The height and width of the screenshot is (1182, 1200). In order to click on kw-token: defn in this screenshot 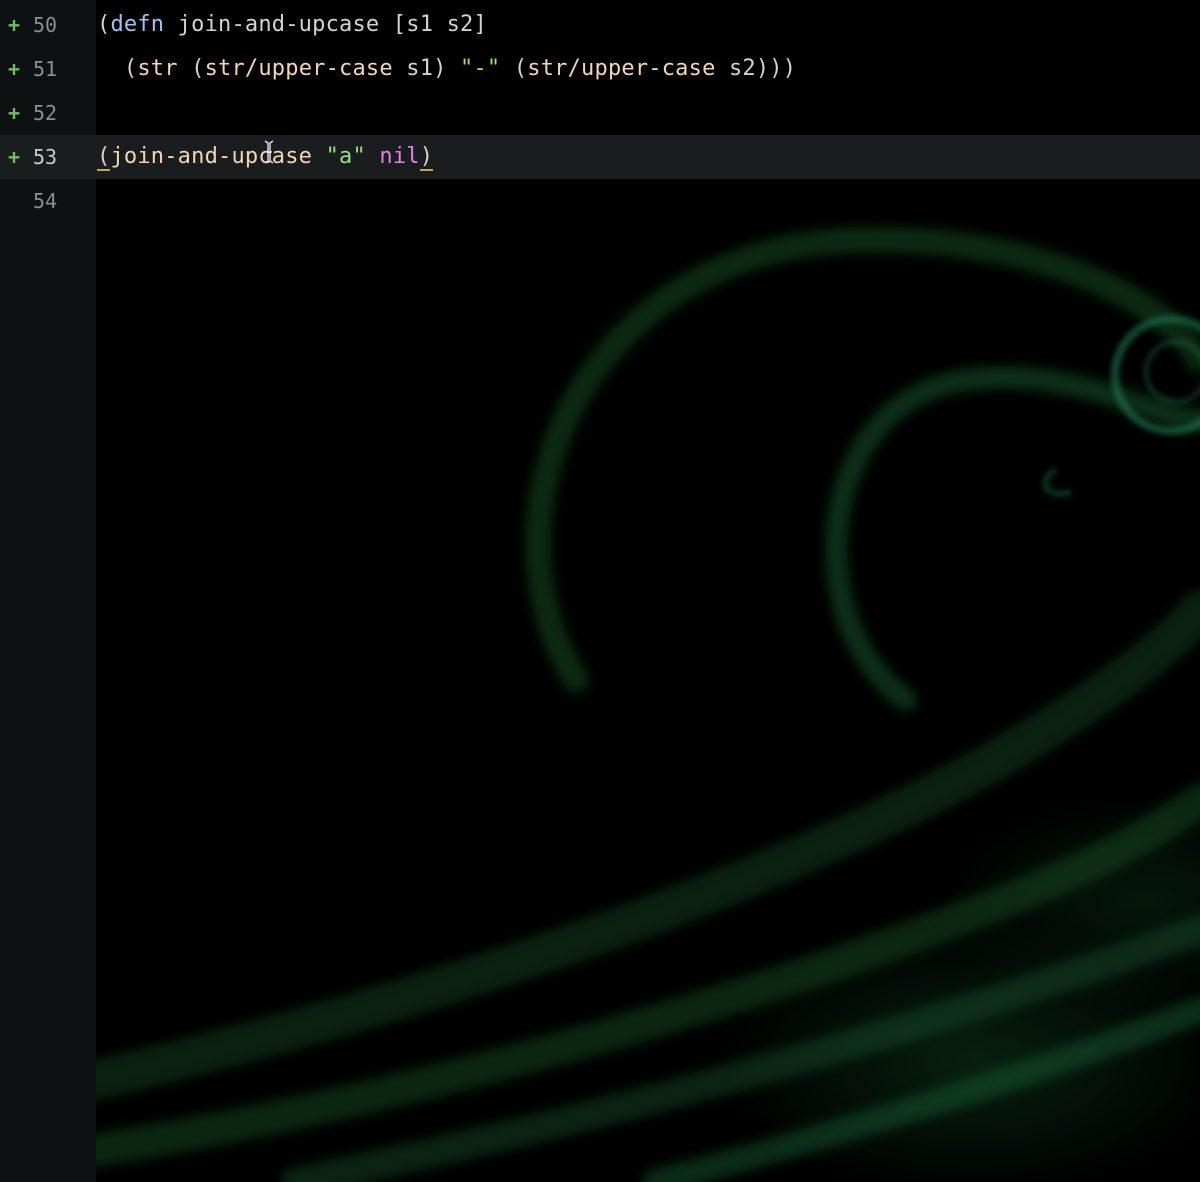, I will do `click(137, 24)`.